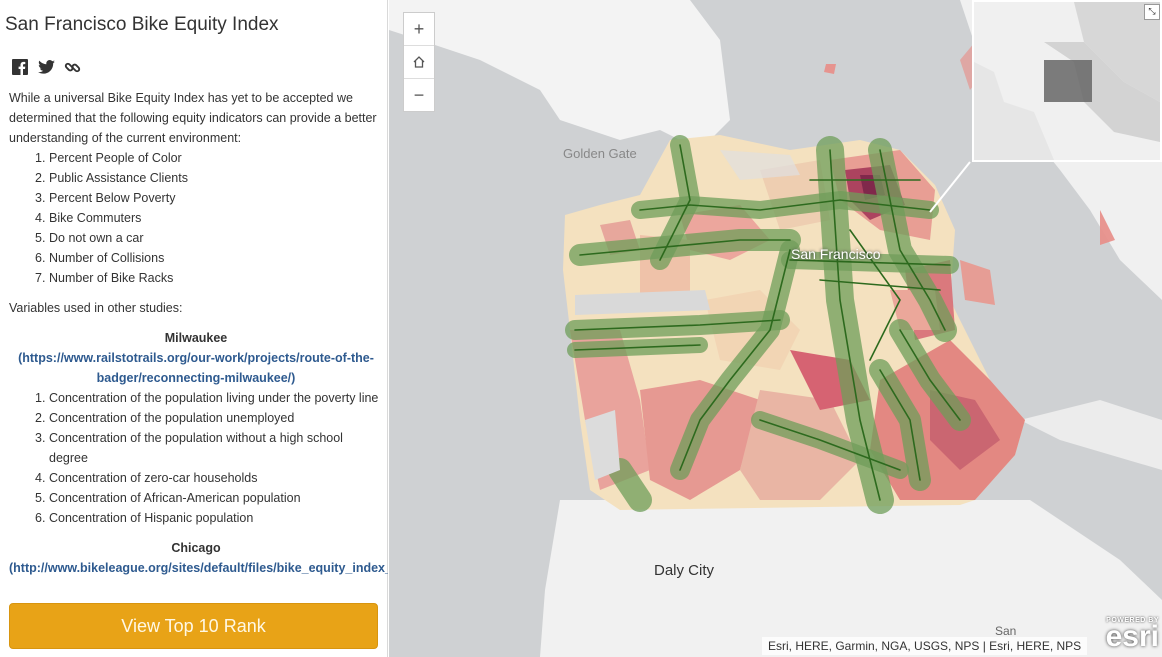 The width and height of the screenshot is (1162, 657). I want to click on list-text: Number of Bike Racks, so click(111, 278).